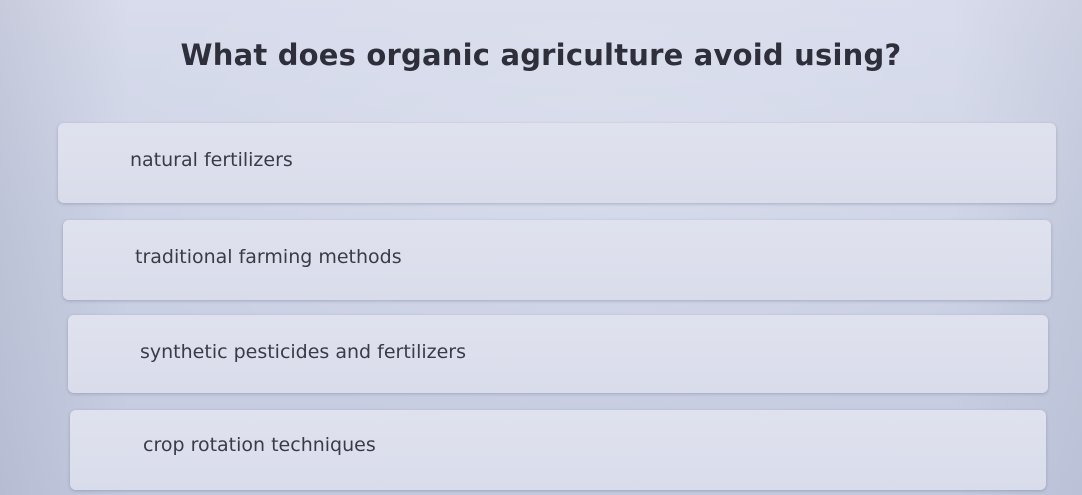  I want to click on answer-option-label: crop rotation techniques, so click(259, 445).